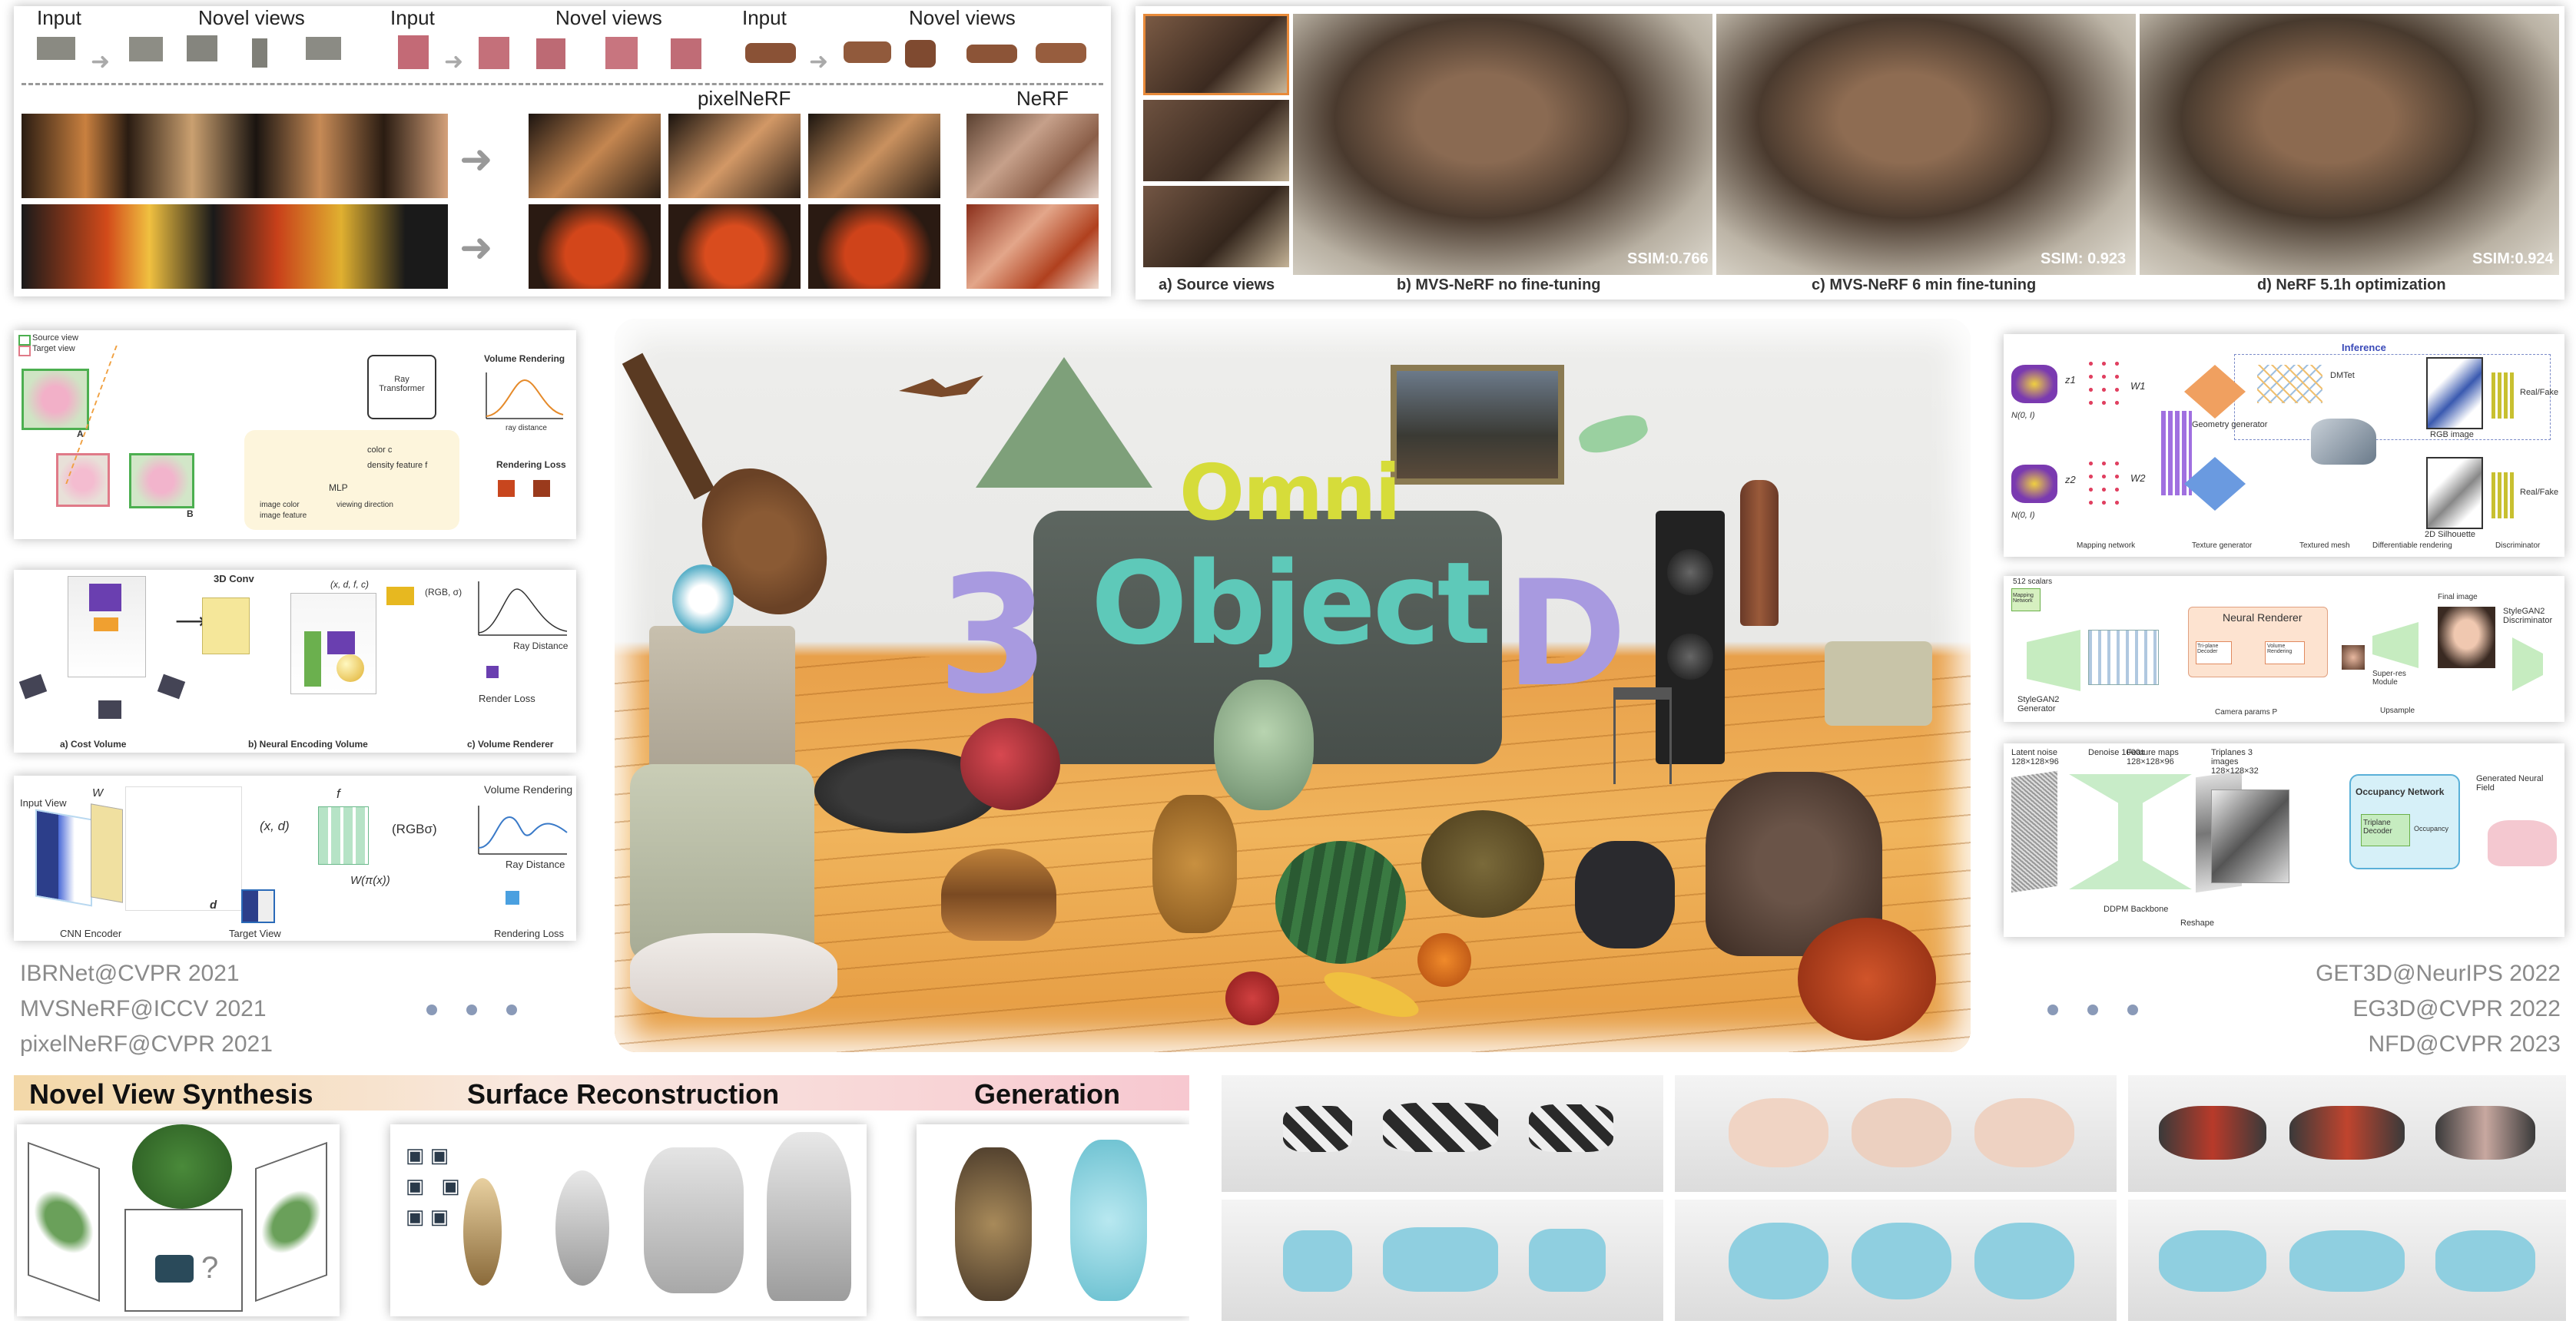 The width and height of the screenshot is (2576, 1334). What do you see at coordinates (2539, 492) in the screenshot?
I see `real-fake-label-2: Real/Fake` at bounding box center [2539, 492].